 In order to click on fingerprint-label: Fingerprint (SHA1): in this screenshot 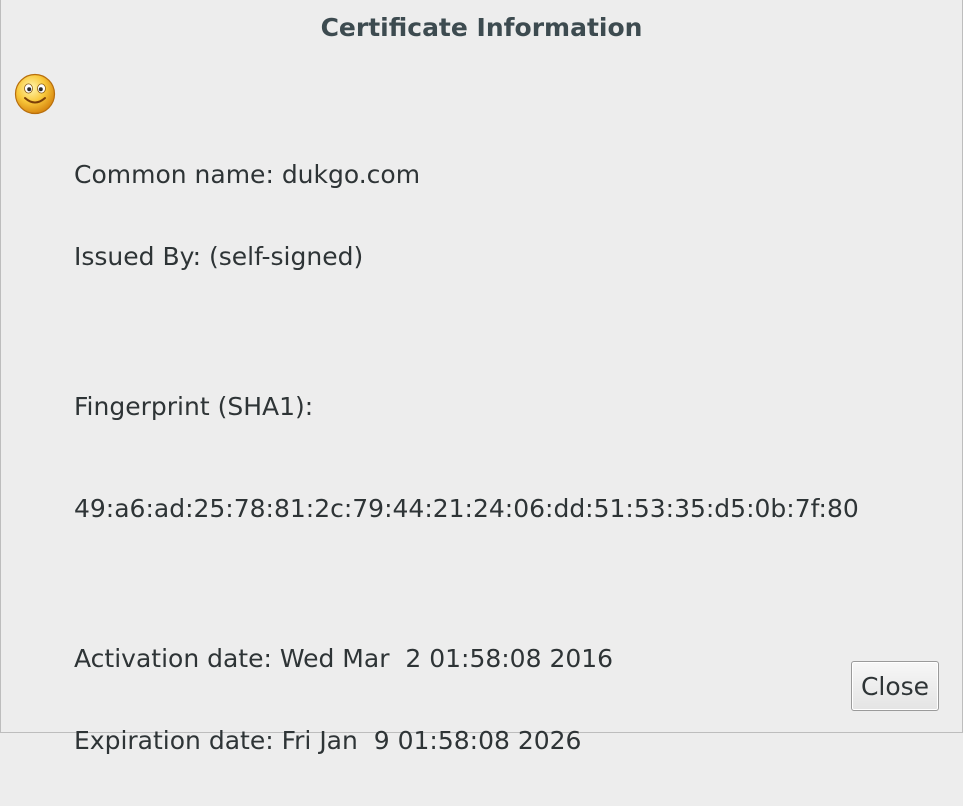, I will do `click(194, 406)`.